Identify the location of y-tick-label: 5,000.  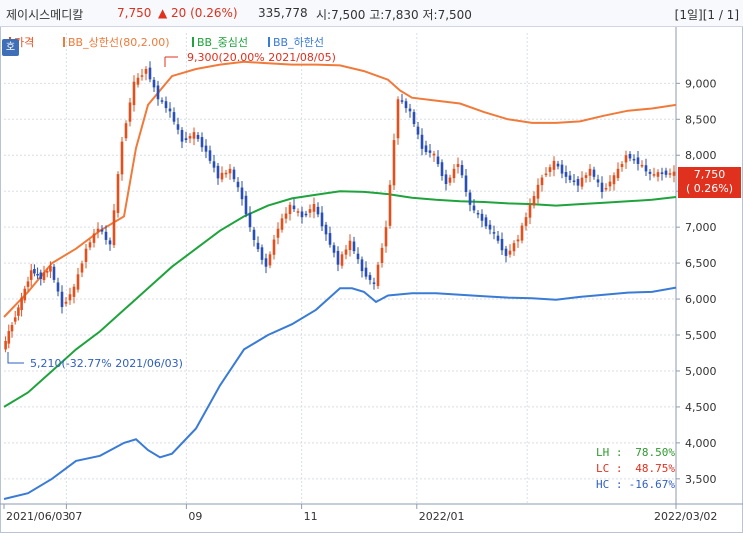
(701, 371).